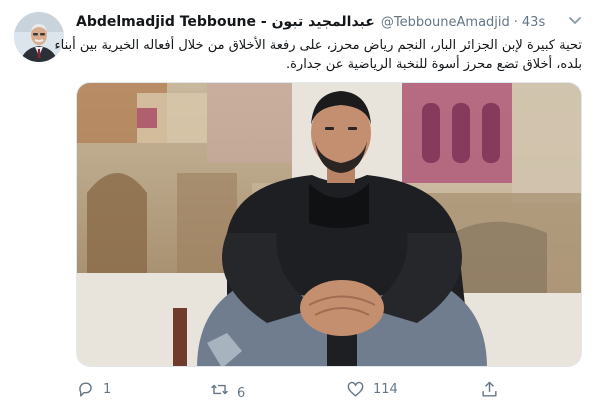 The width and height of the screenshot is (602, 410). Describe the element at coordinates (355, 389) in the screenshot. I see `heart-icon` at that location.